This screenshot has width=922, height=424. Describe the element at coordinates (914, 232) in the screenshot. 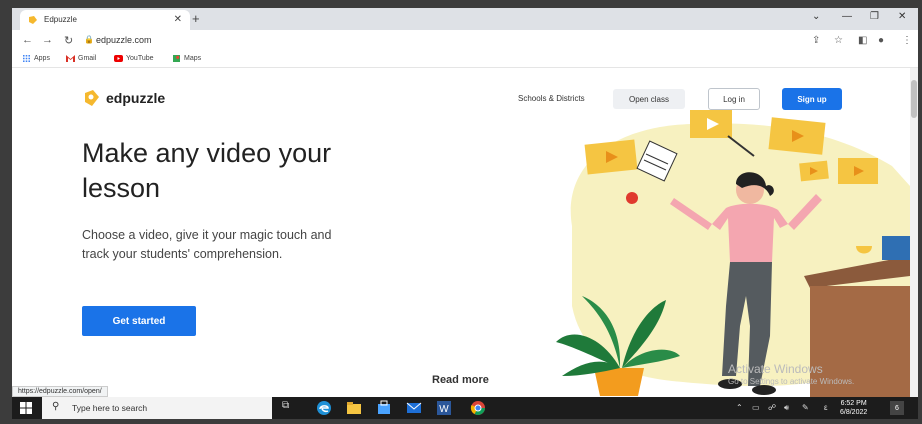

I see `vertical-scrollbar` at that location.